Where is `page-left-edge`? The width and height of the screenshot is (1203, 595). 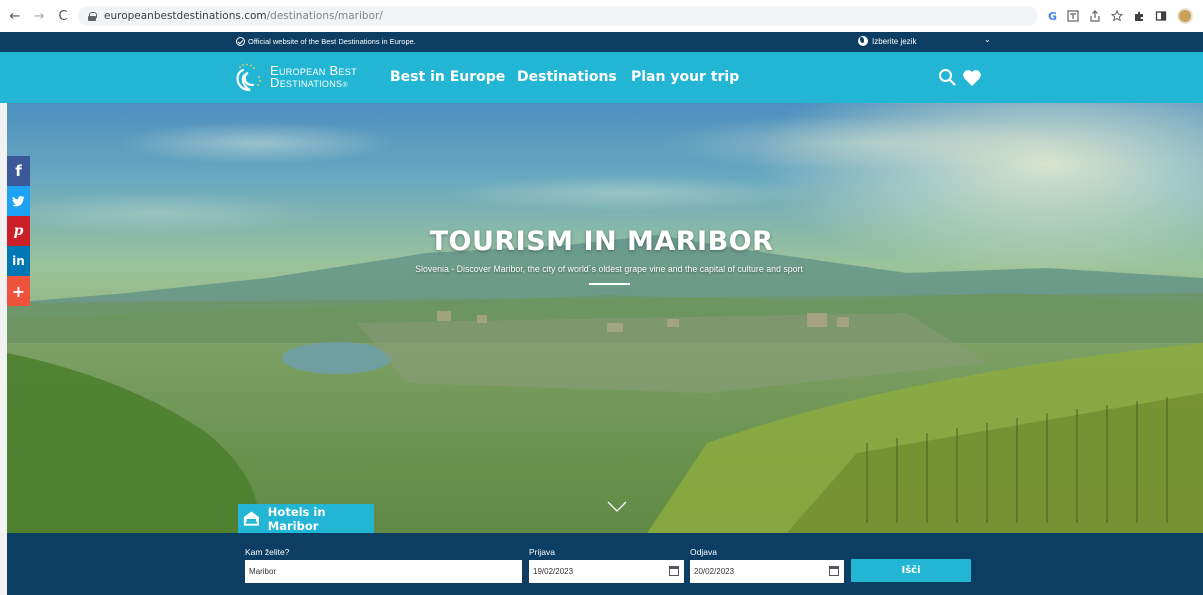
page-left-edge is located at coordinates (3, 313).